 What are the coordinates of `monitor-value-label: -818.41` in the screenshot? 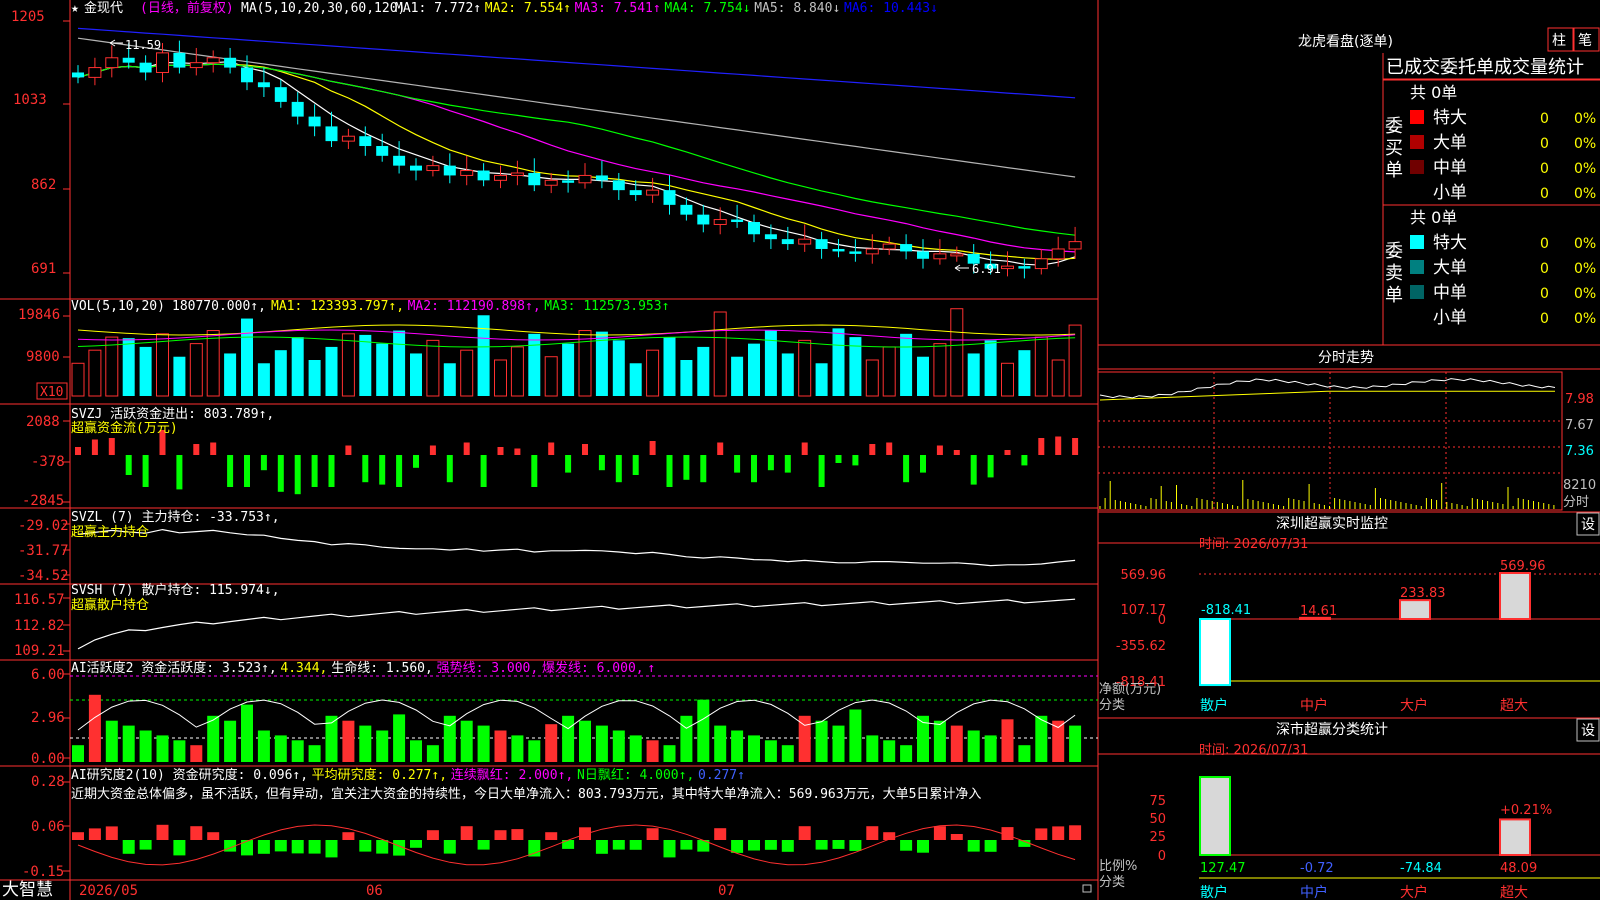 It's located at (1226, 610).